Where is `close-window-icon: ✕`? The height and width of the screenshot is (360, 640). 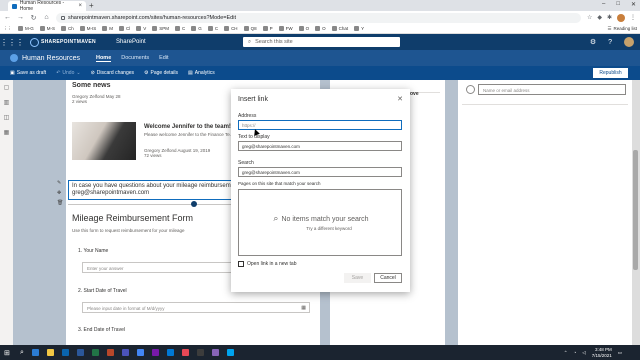 close-window-icon: ✕ is located at coordinates (633, 4).